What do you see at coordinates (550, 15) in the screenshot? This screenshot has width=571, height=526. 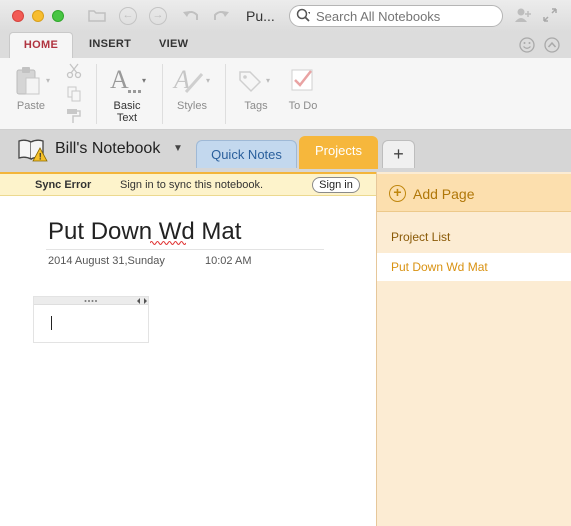 I see `fullscreen-icon` at bounding box center [550, 15].